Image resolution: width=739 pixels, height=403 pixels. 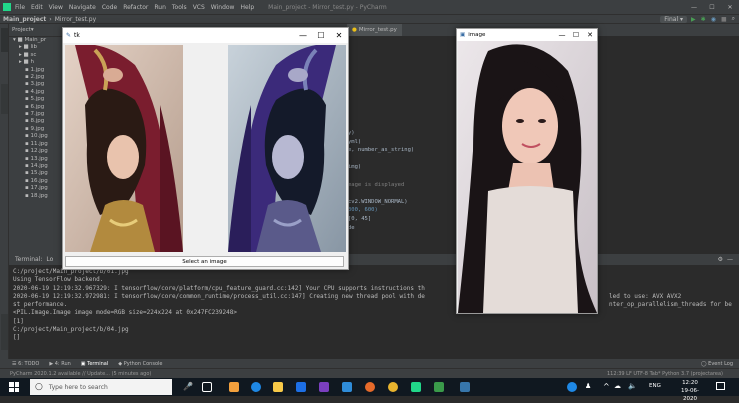 What do you see at coordinates (20, 7) in the screenshot?
I see `menu-file: File` at bounding box center [20, 7].